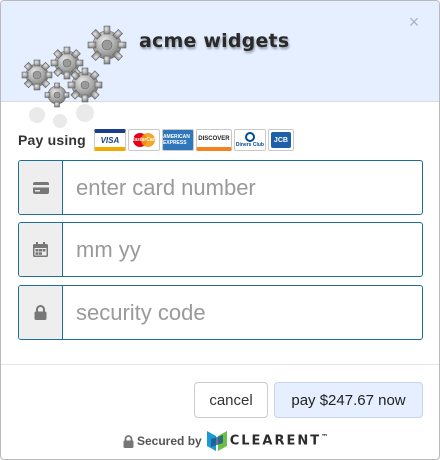  I want to click on cancel-button: cancel, so click(231, 400).